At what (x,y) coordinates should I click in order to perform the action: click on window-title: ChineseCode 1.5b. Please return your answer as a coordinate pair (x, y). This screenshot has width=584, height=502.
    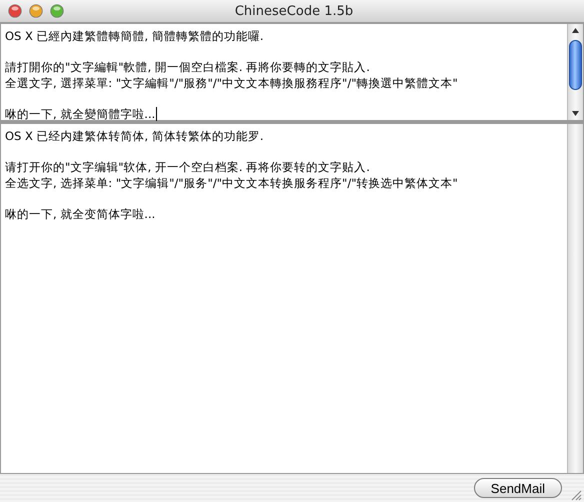
    Looking at the image, I should click on (294, 11).